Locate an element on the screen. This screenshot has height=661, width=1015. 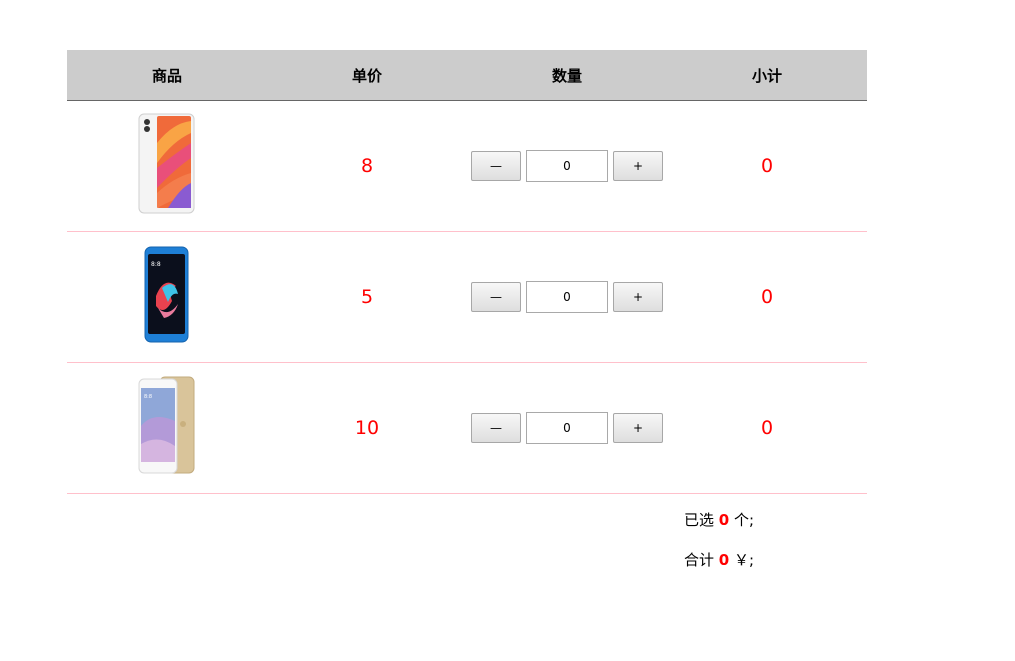
price-cell: 5 is located at coordinates (367, 297).